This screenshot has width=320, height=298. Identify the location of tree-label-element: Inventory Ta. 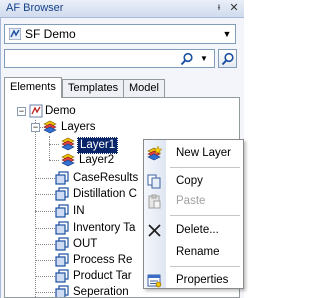
(104, 228).